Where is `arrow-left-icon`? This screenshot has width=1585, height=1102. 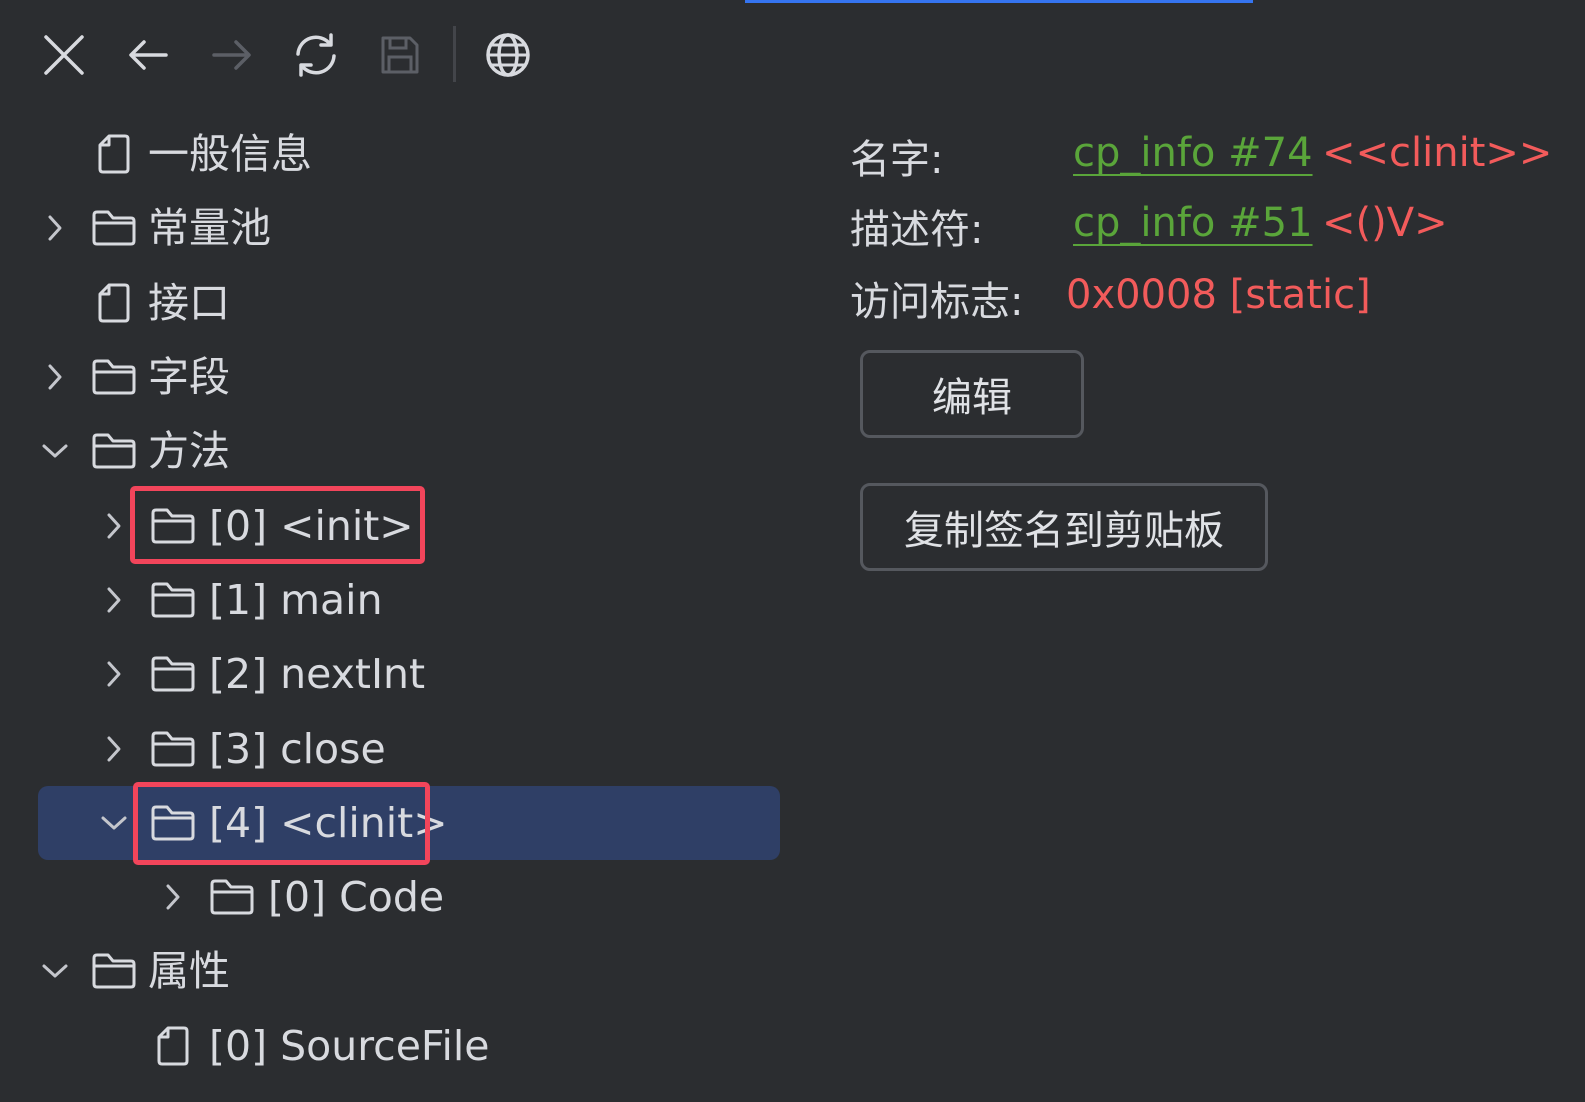 arrow-left-icon is located at coordinates (148, 55).